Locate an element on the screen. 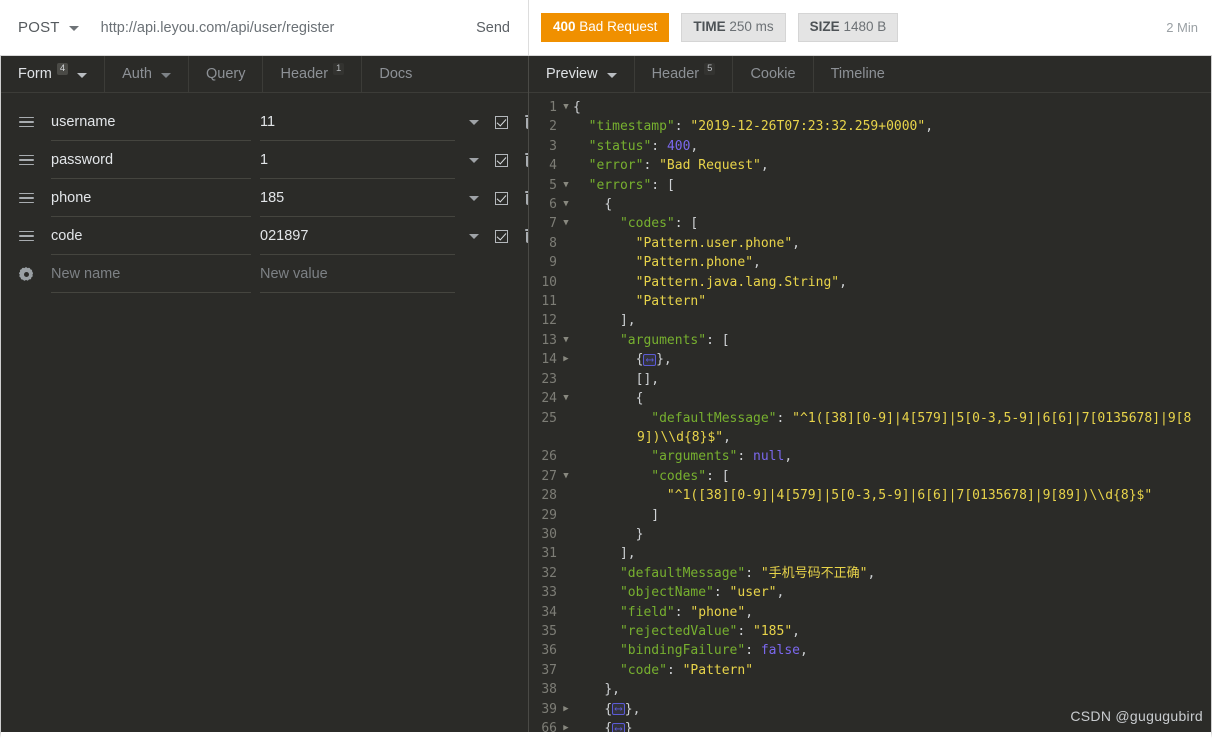  tab-badge: 4 is located at coordinates (62, 69).